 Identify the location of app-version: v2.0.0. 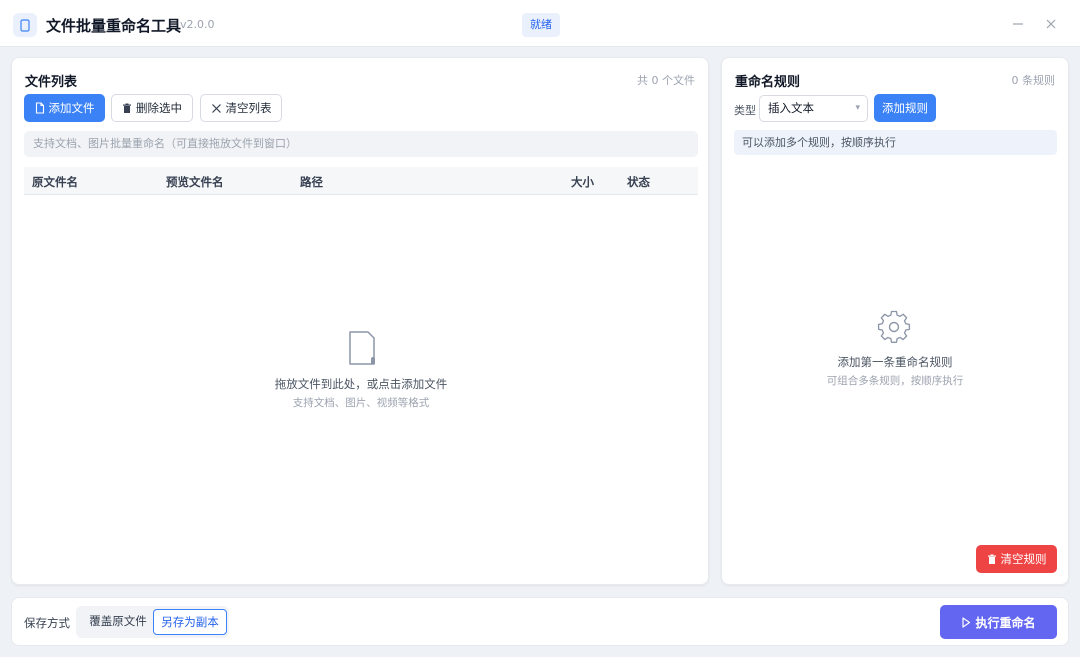
(197, 24).